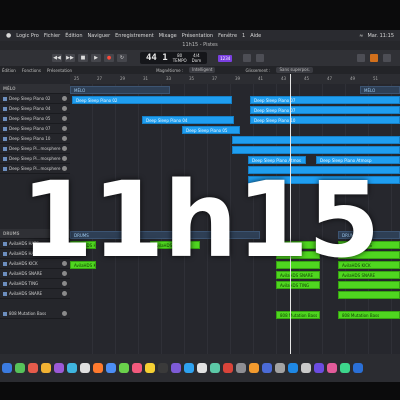  Describe the element at coordinates (35, 314) in the screenshot. I see `track-row: 808 Mutation Bass` at that location.